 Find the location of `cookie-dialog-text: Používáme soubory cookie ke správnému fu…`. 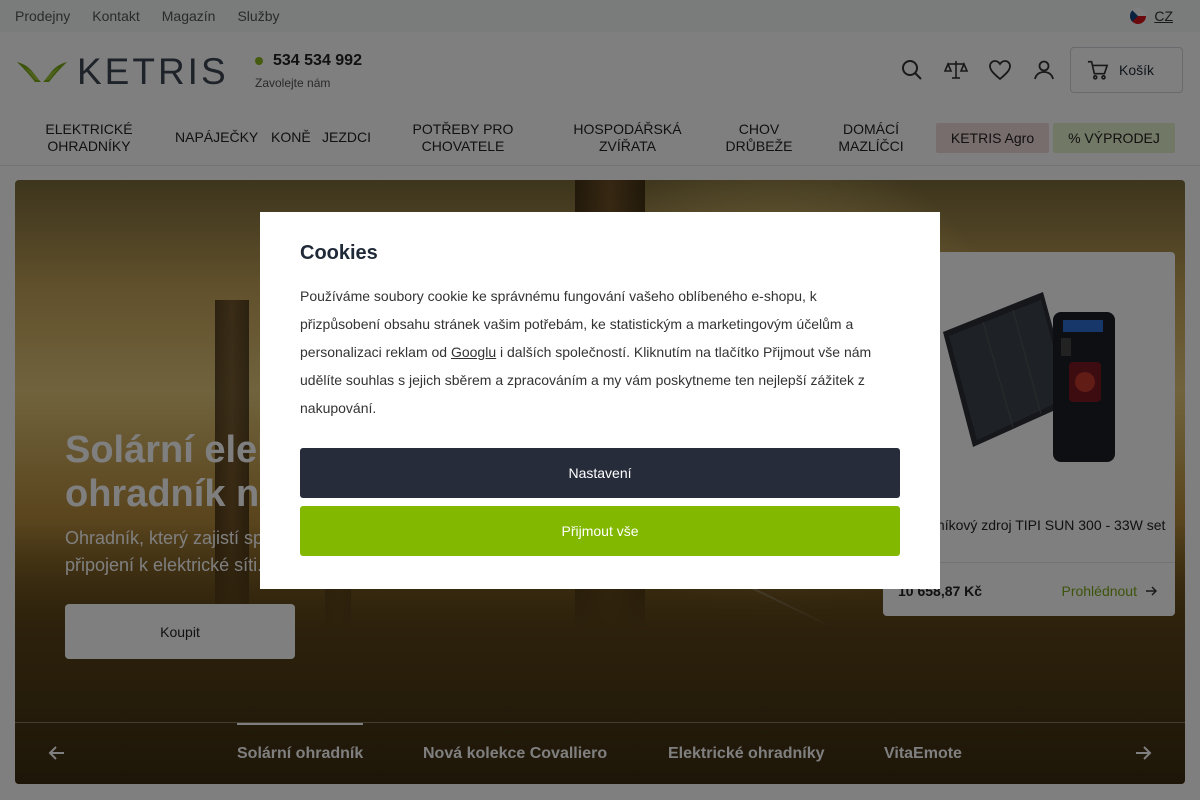

cookie-dialog-text: Používáme soubory cookie ke správnému fu… is located at coordinates (600, 352).